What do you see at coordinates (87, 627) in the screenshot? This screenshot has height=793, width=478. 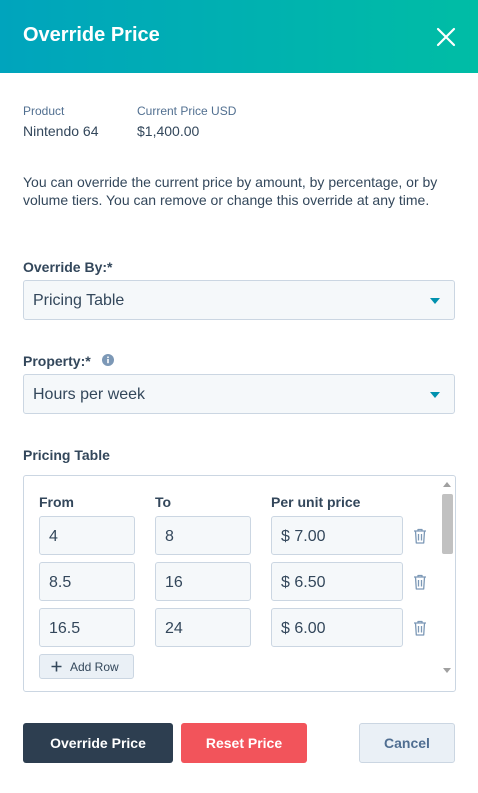 I see `from-input: 16.5` at bounding box center [87, 627].